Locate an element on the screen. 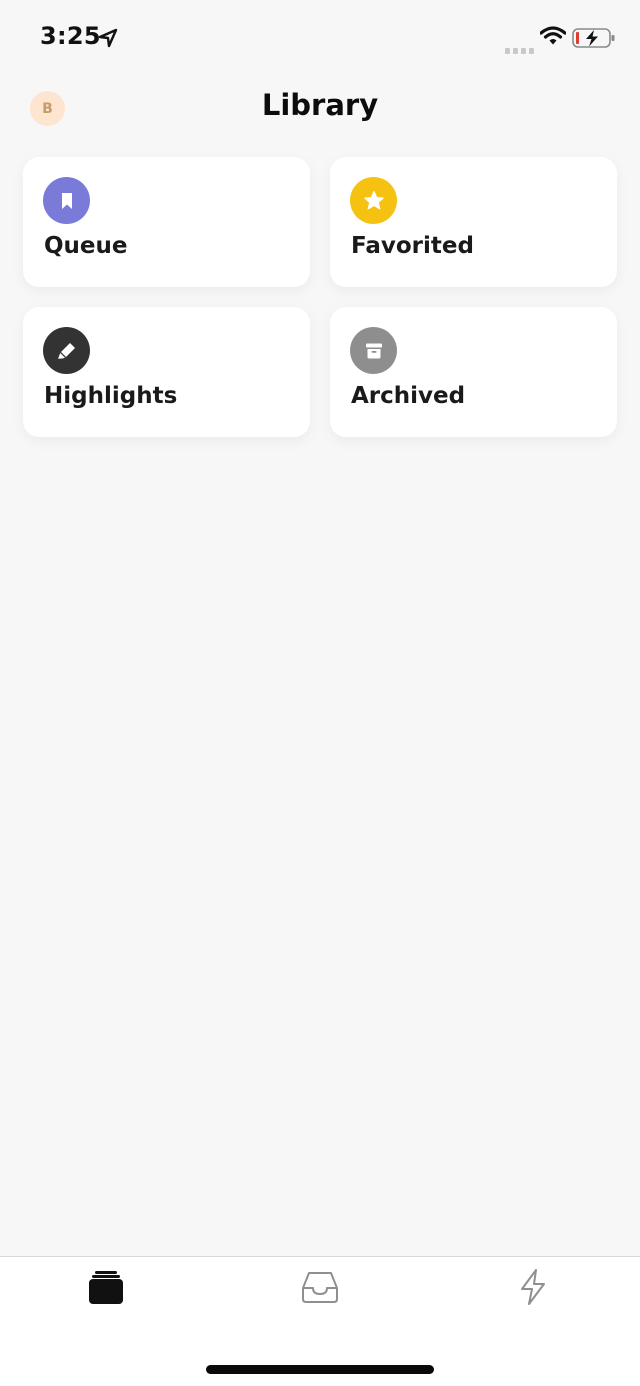  lightning-bolt-icon is located at coordinates (533, 1289).